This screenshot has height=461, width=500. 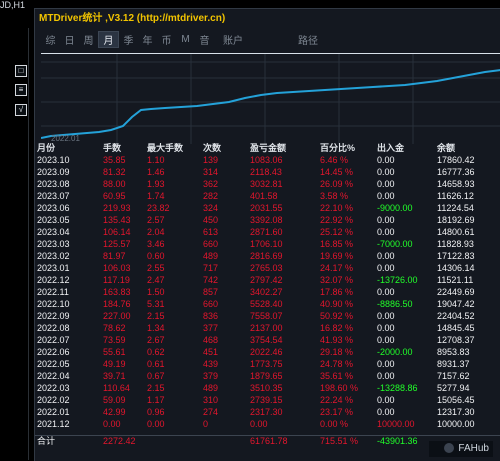 I want to click on table-cell-7: 16777.36, so click(x=456, y=172).